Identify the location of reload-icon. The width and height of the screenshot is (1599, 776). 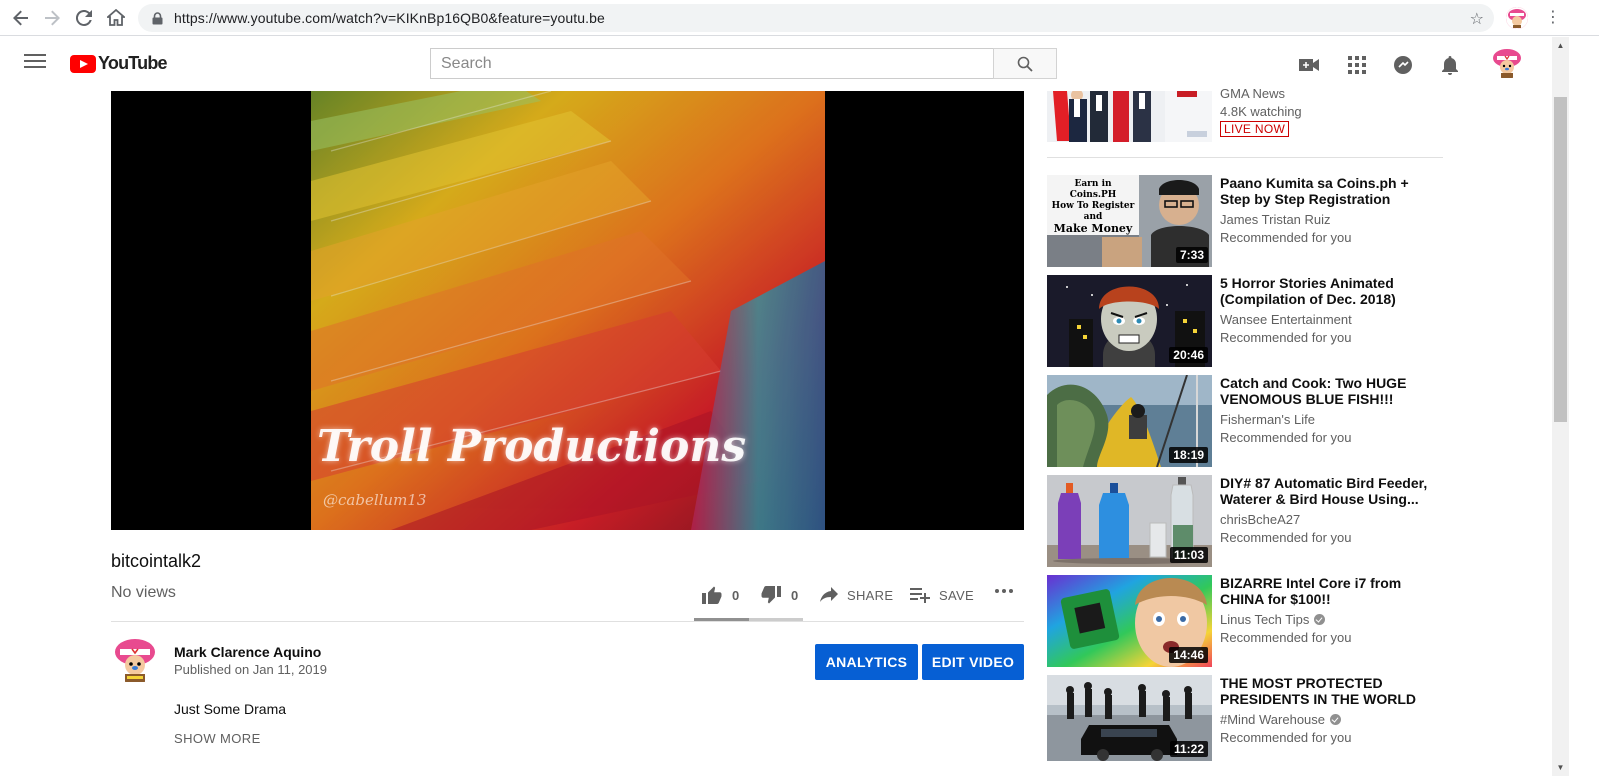
(84, 18).